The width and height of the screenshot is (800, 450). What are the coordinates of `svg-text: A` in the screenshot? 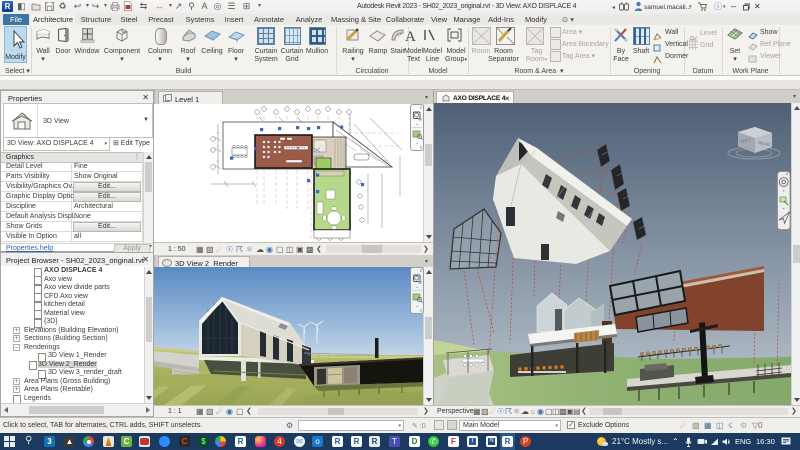 It's located at (410, 35).